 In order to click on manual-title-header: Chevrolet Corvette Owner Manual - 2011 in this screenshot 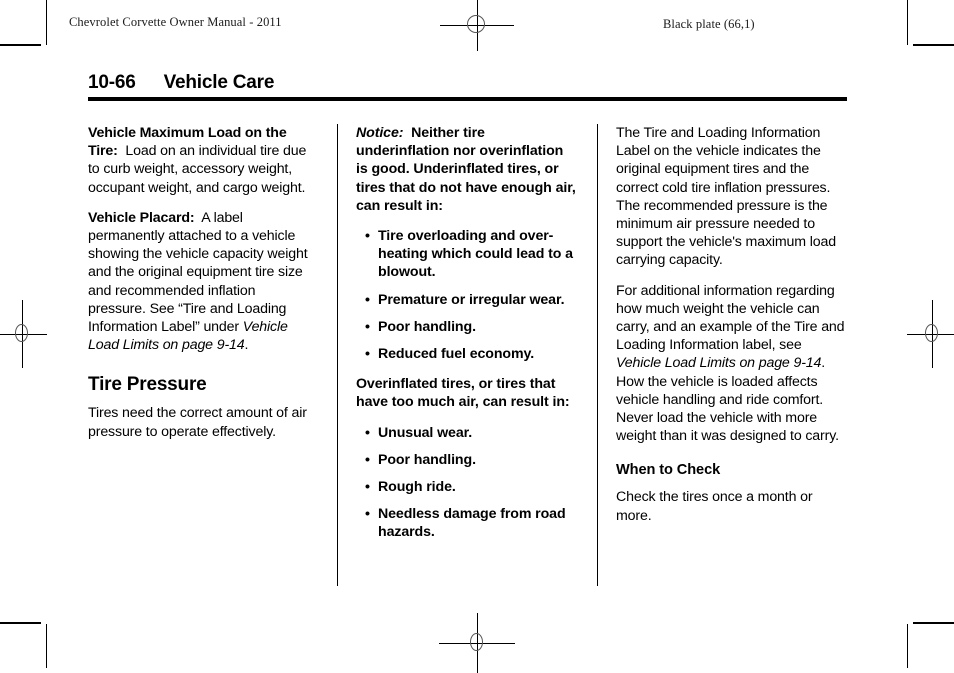, I will do `click(175, 22)`.